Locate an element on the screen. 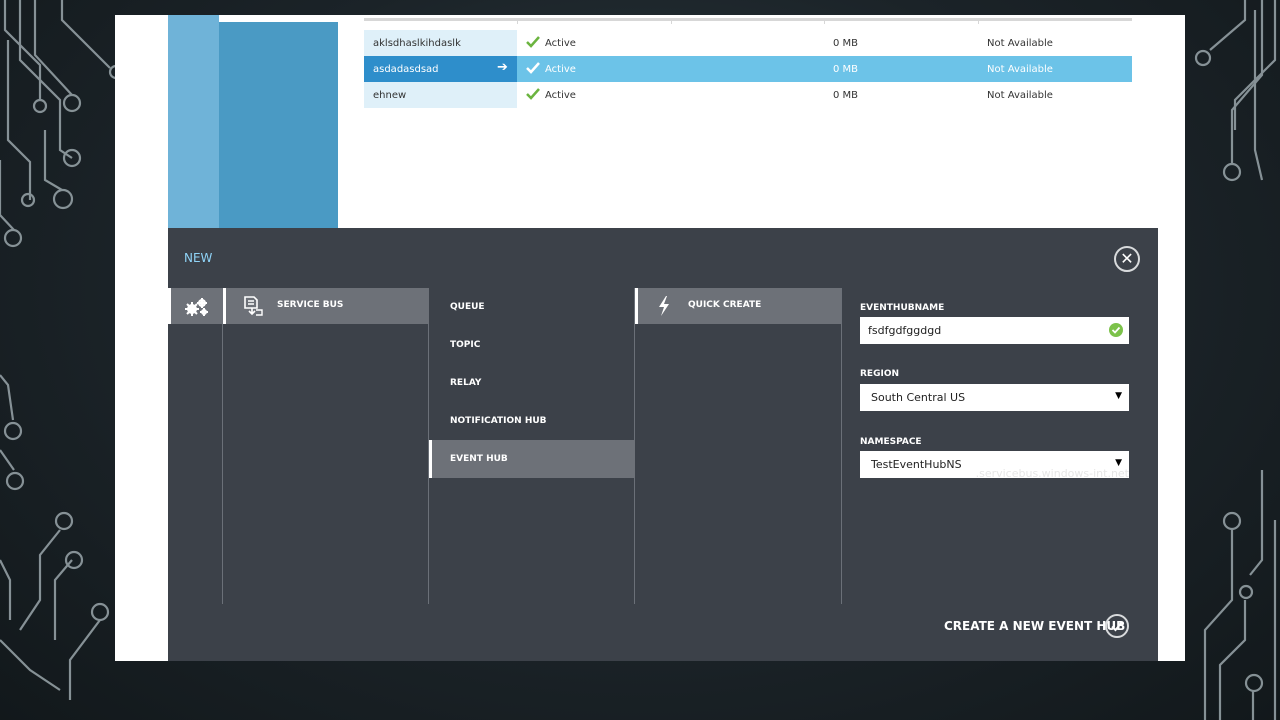 This screenshot has width=1280, height=720. gears-icon is located at coordinates (196, 307).